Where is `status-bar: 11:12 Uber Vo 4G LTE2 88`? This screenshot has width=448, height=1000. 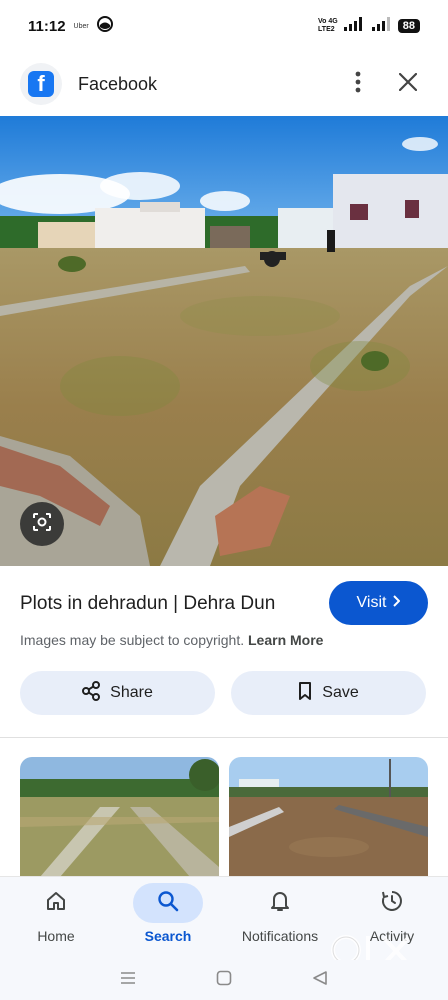
status-bar: 11:12 Uber Vo 4G LTE2 88 is located at coordinates (224, 26).